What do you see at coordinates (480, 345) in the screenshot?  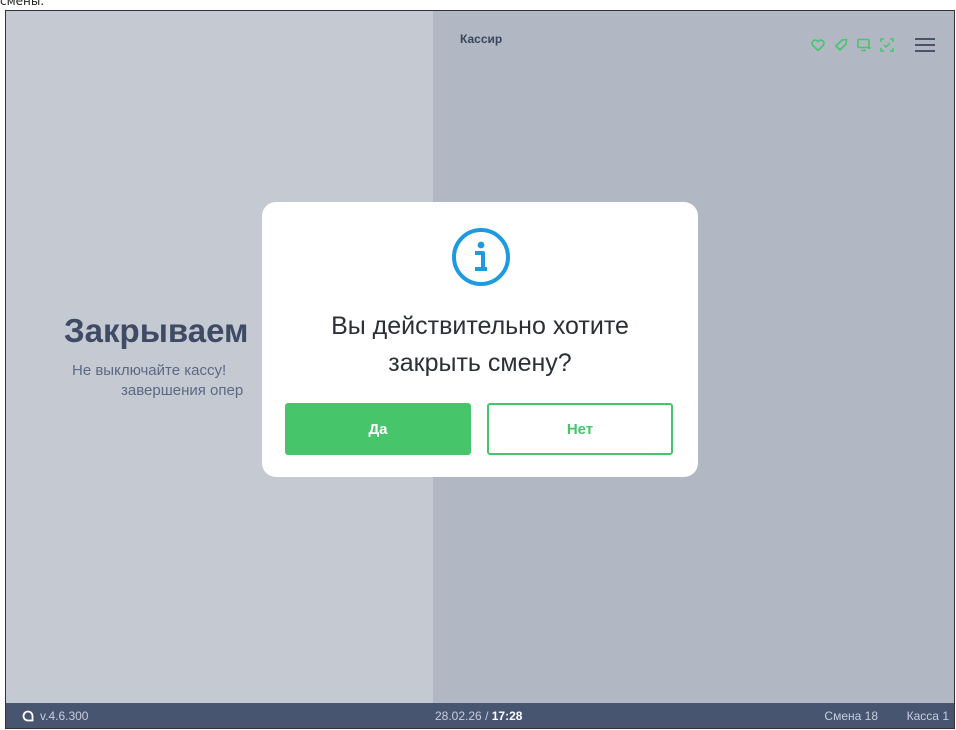 I see `dialog-message: Вы действительно хотите закрыть смену?` at bounding box center [480, 345].